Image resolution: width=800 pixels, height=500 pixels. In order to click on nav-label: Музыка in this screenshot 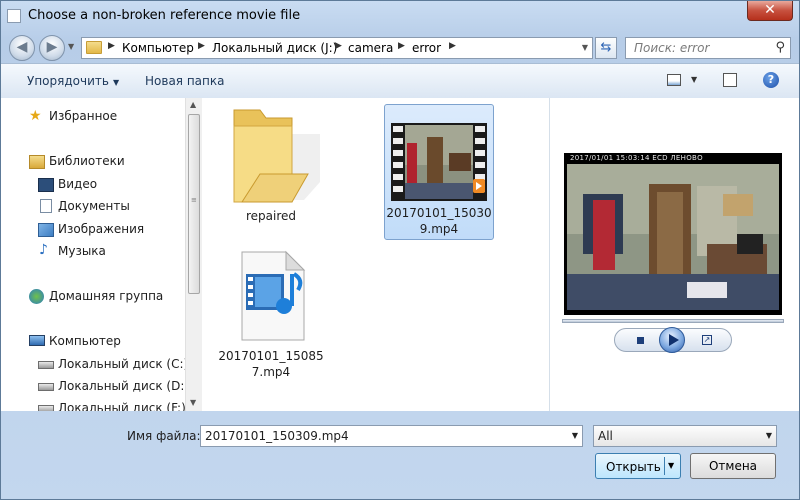, I will do `click(82, 251)`.